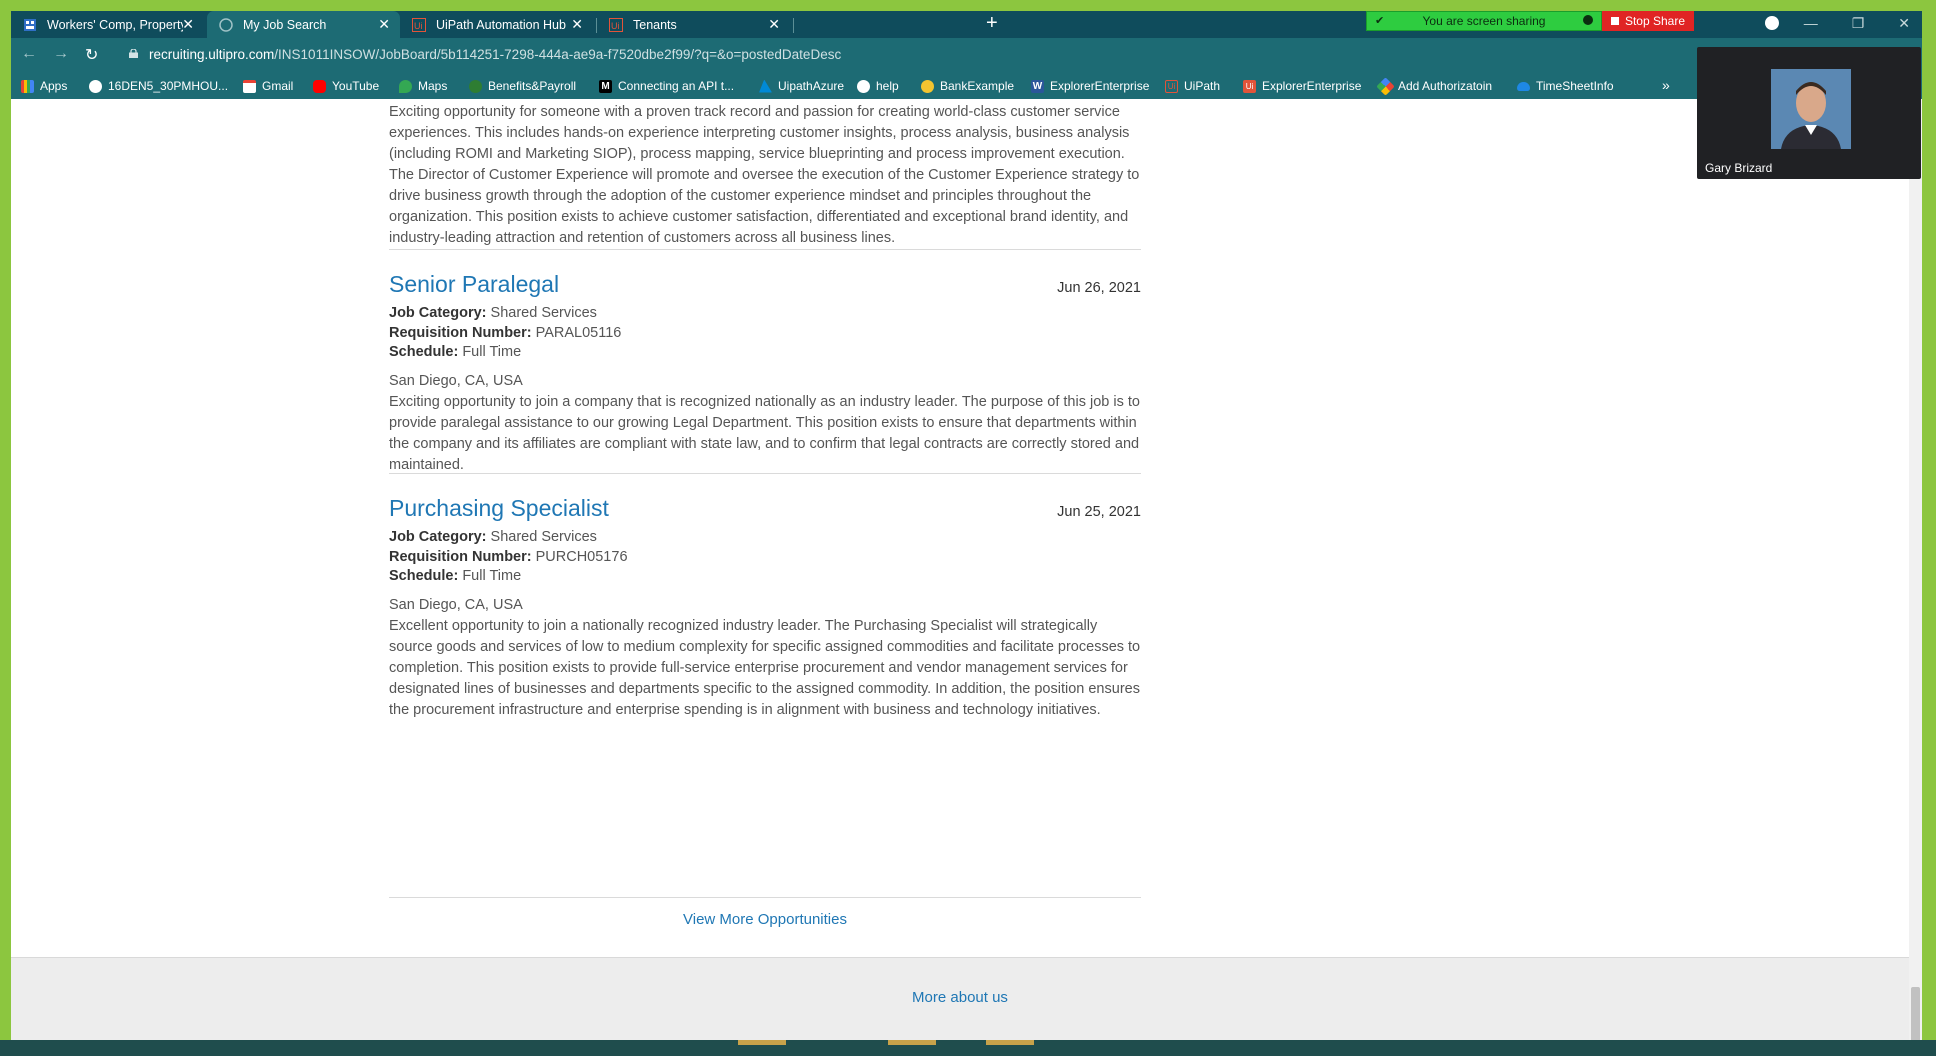 The image size is (1936, 1056). Describe the element at coordinates (1915, 575) in the screenshot. I see `page-scrollbar: ▲` at that location.